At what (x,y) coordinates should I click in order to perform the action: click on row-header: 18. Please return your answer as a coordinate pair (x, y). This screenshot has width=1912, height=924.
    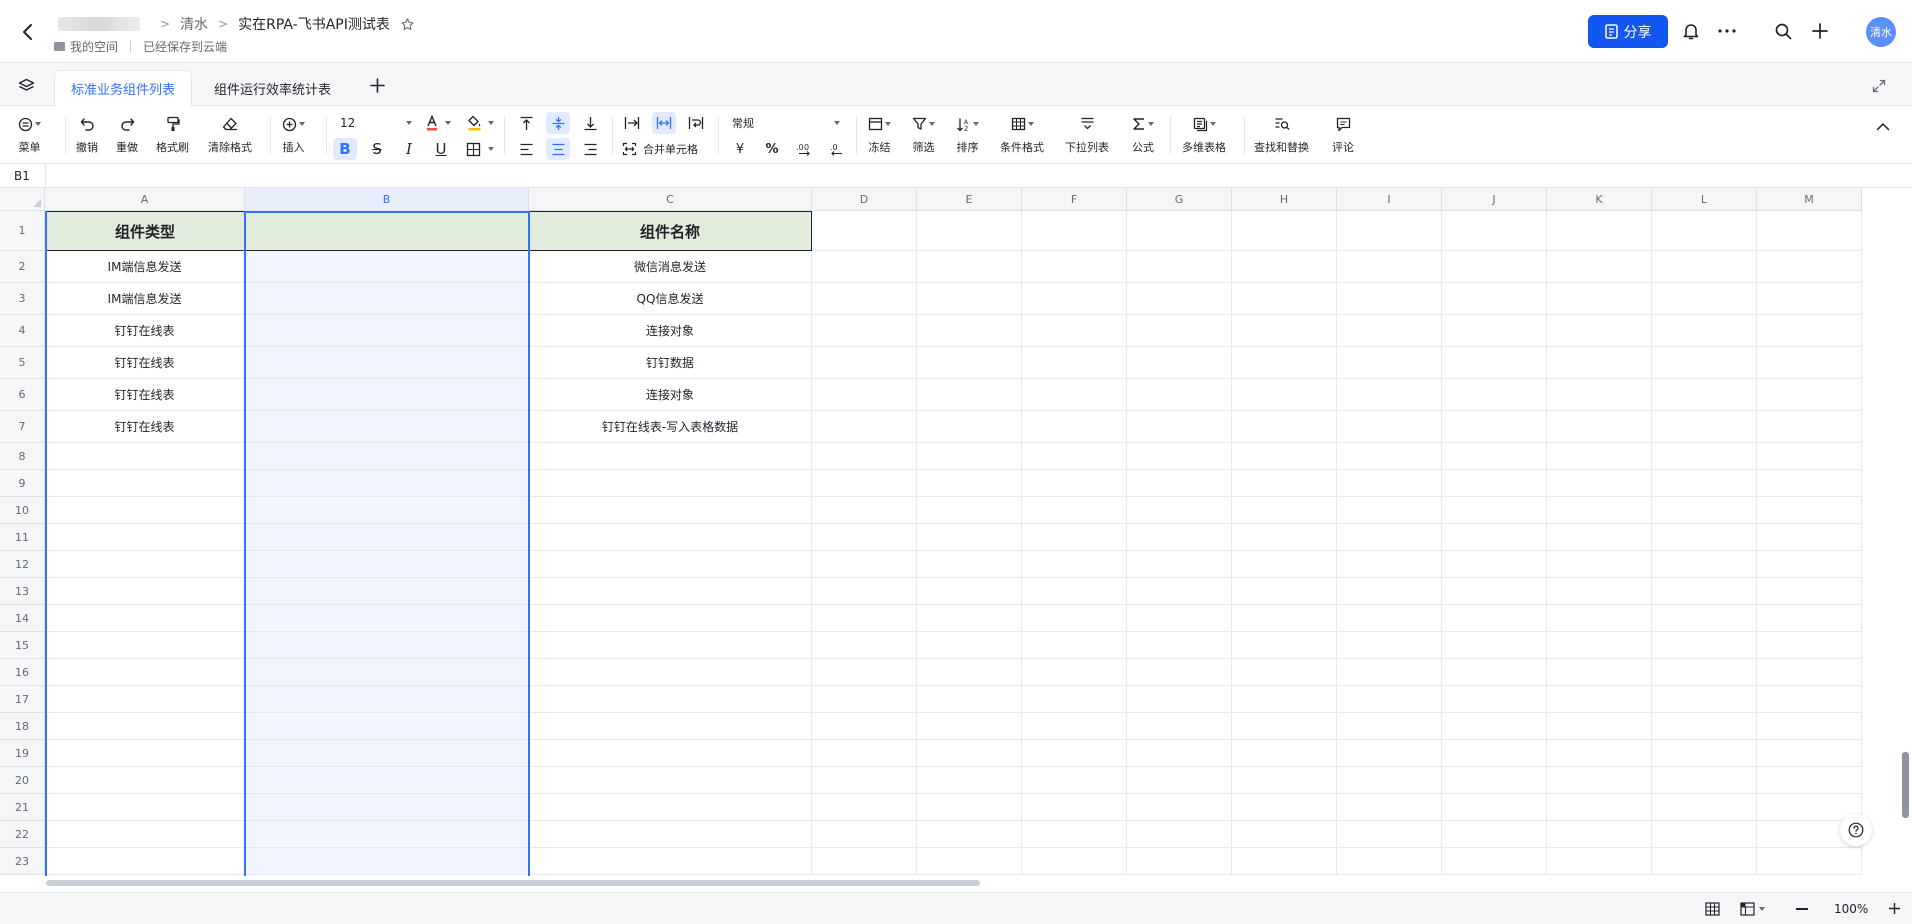
    Looking at the image, I should click on (22, 726).